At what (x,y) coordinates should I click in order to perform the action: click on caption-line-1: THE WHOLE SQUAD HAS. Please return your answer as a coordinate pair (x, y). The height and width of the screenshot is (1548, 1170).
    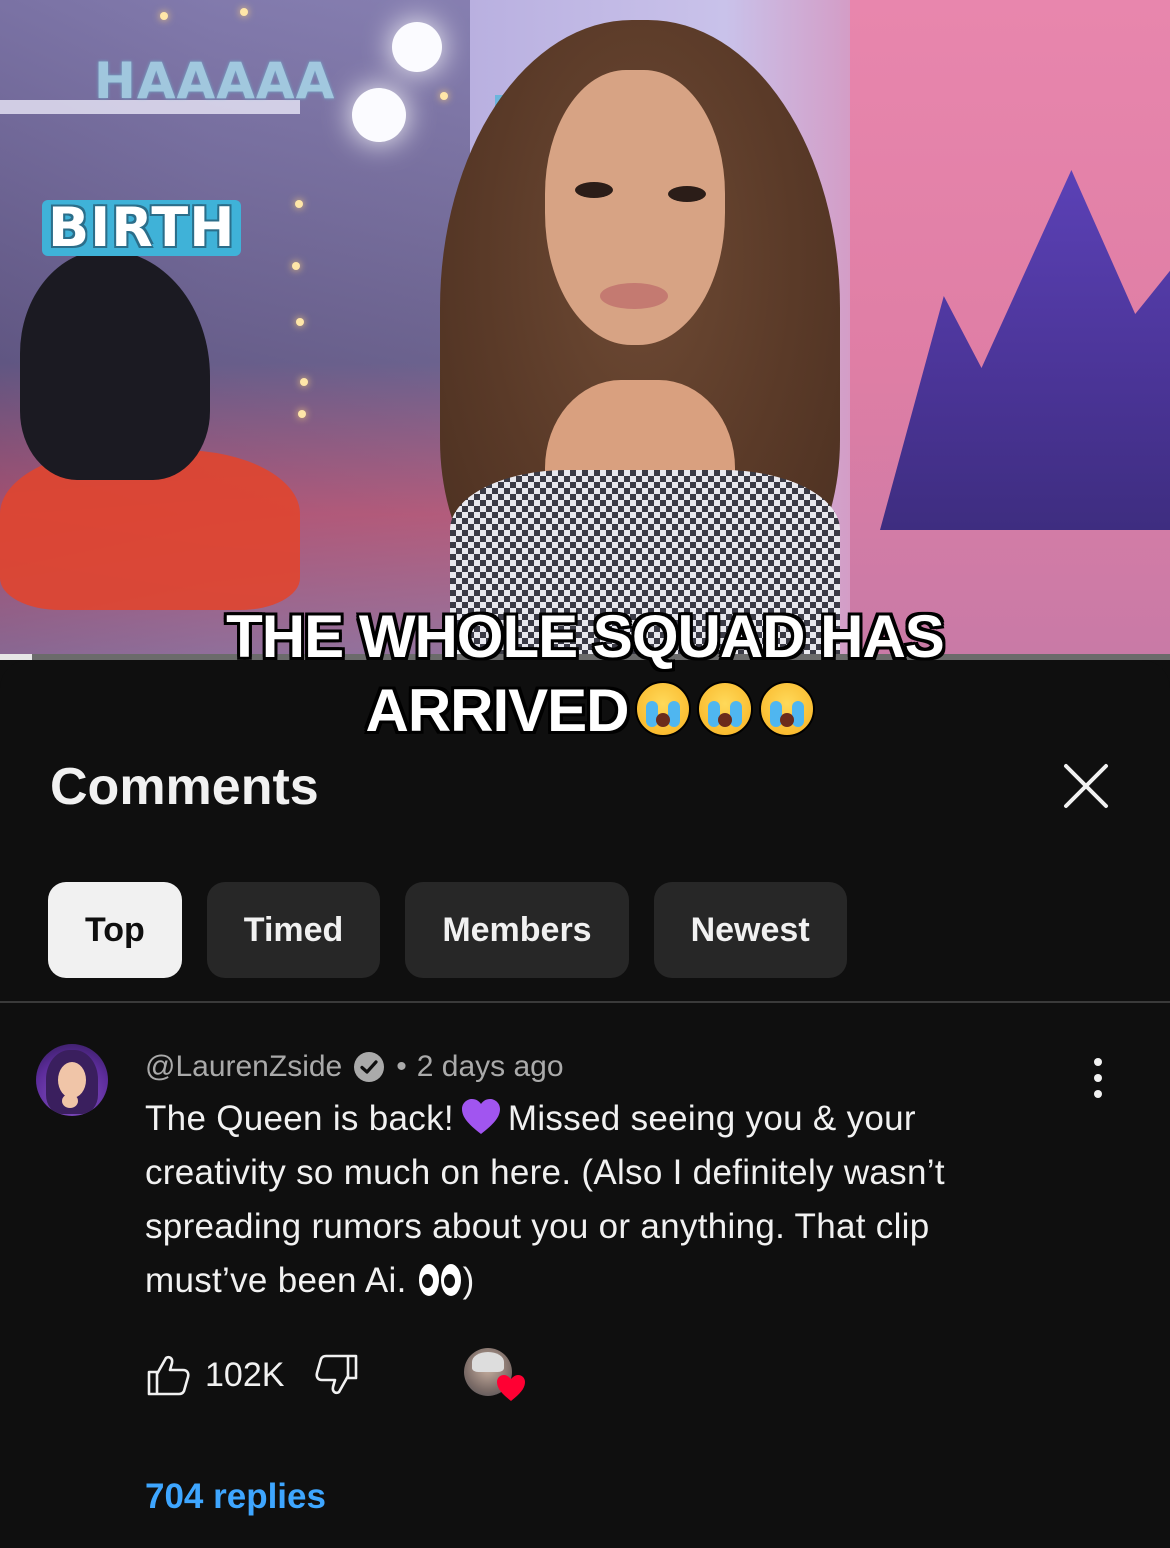
    Looking at the image, I should click on (585, 636).